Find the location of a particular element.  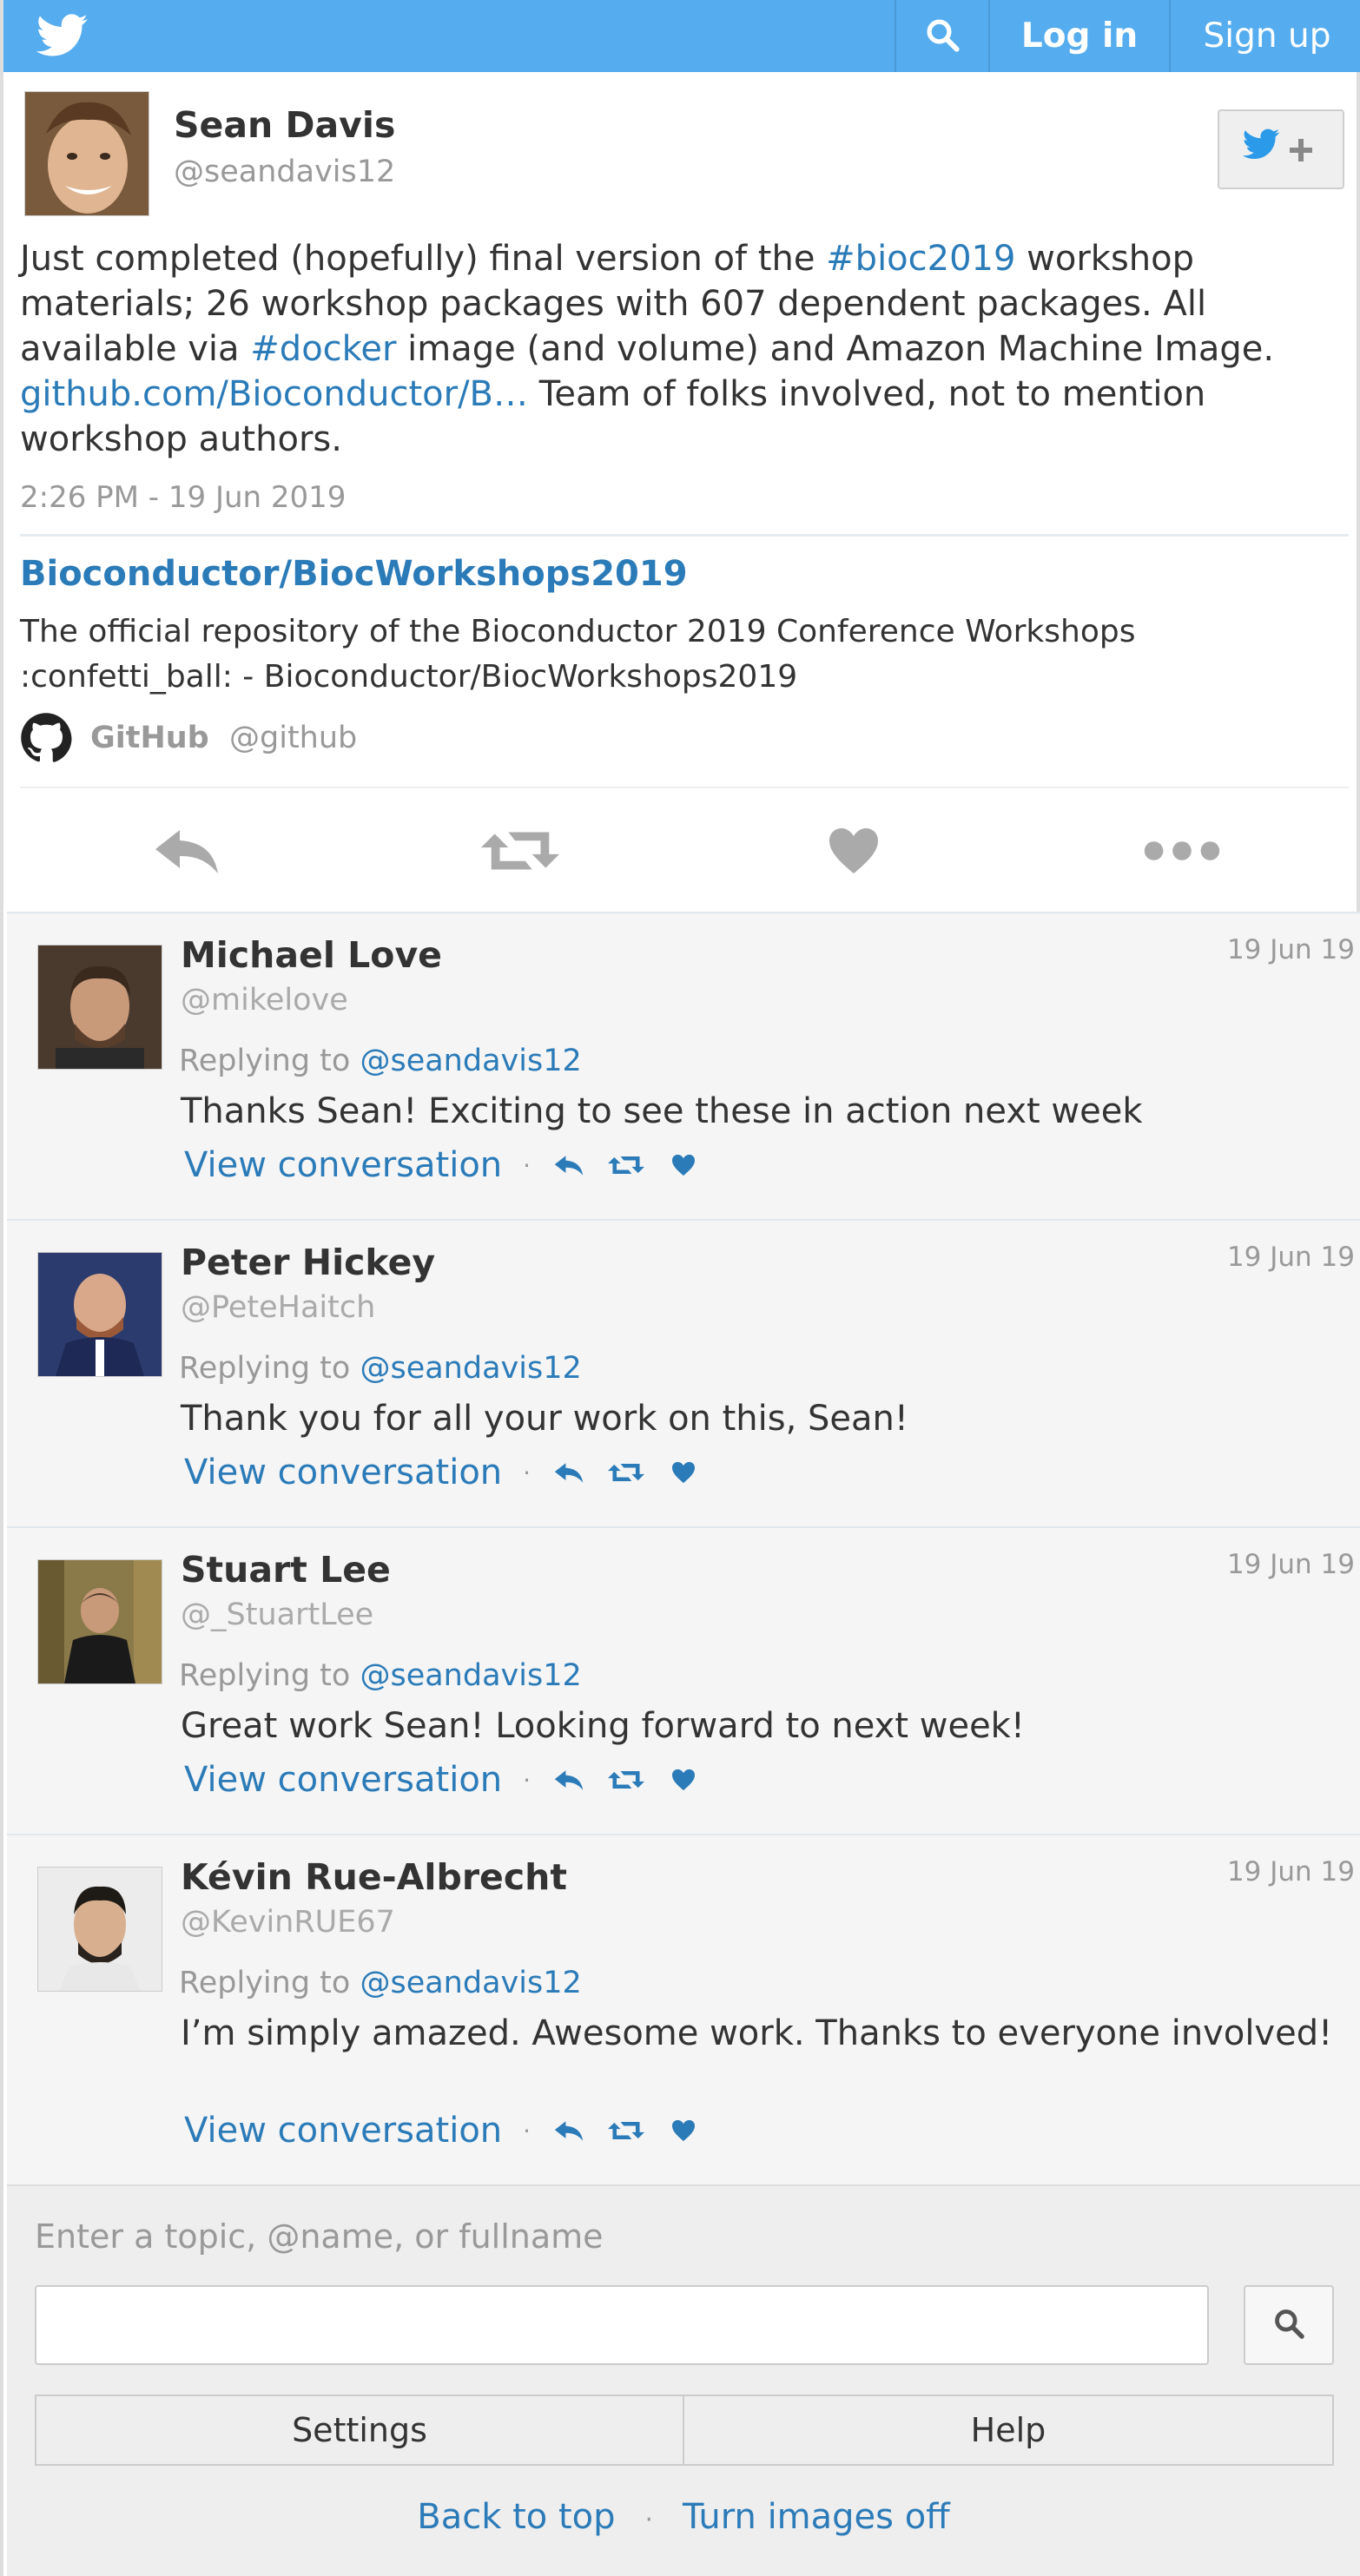

top-bar: Log in Sign up is located at coordinates (681, 36).